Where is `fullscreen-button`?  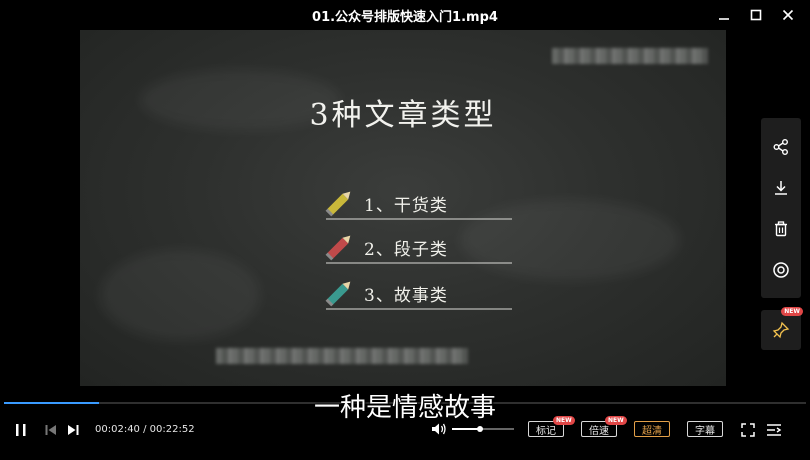
fullscreen-button is located at coordinates (748, 430).